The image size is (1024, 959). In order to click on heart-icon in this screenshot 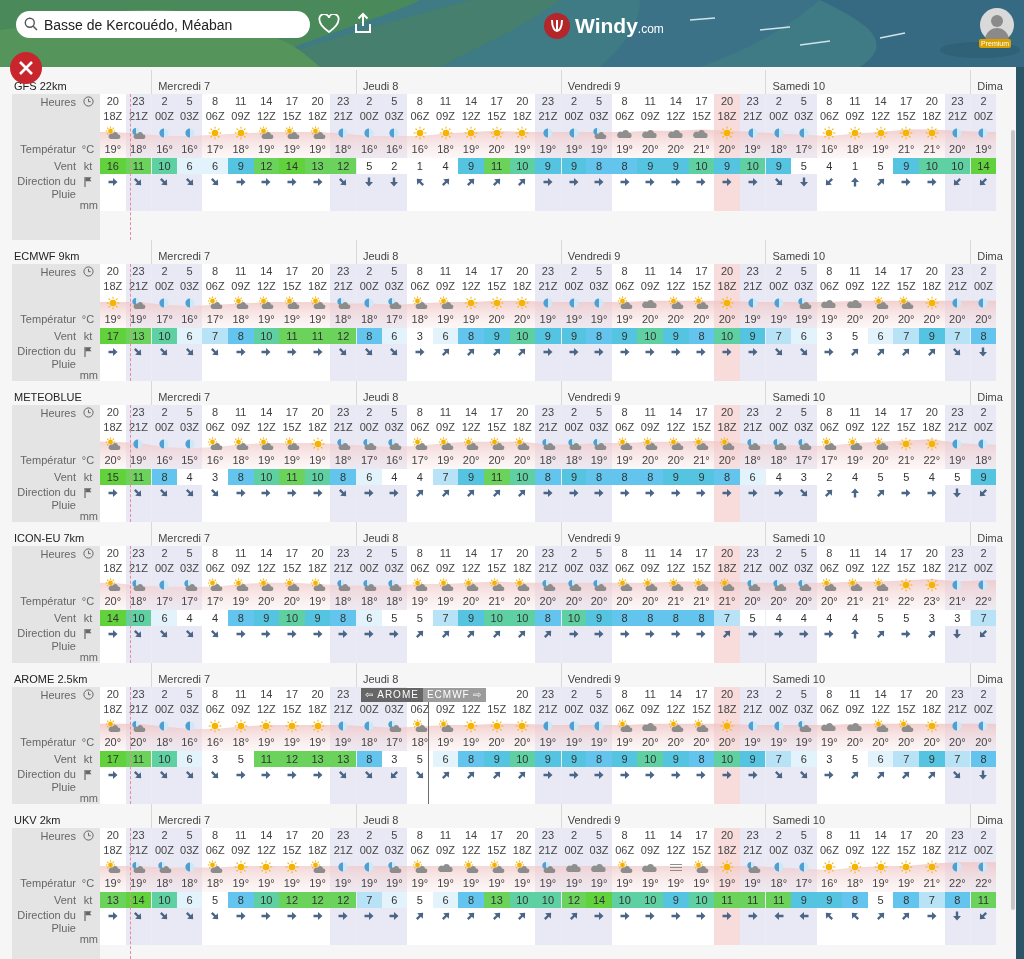, I will do `click(329, 24)`.